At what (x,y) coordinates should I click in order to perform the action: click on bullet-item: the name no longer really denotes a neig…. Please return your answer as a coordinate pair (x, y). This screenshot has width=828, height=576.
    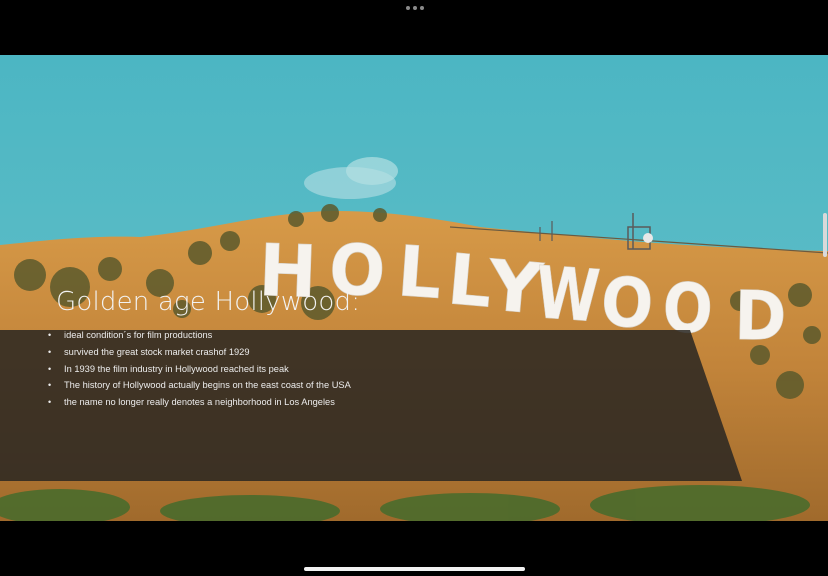
    Looking at the image, I should click on (199, 402).